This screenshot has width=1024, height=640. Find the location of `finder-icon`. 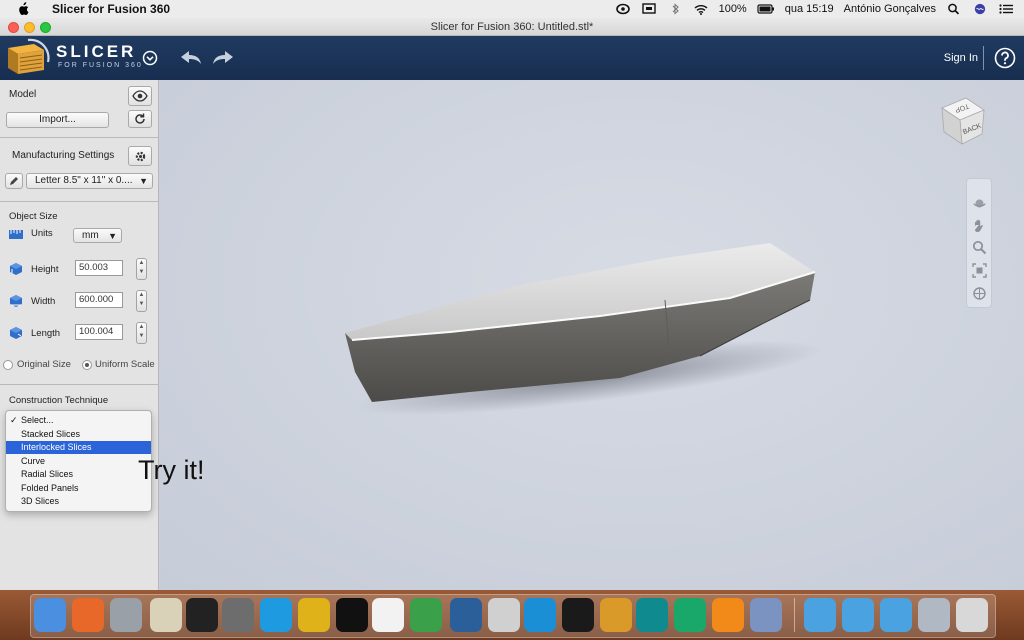

finder-icon is located at coordinates (50, 615).